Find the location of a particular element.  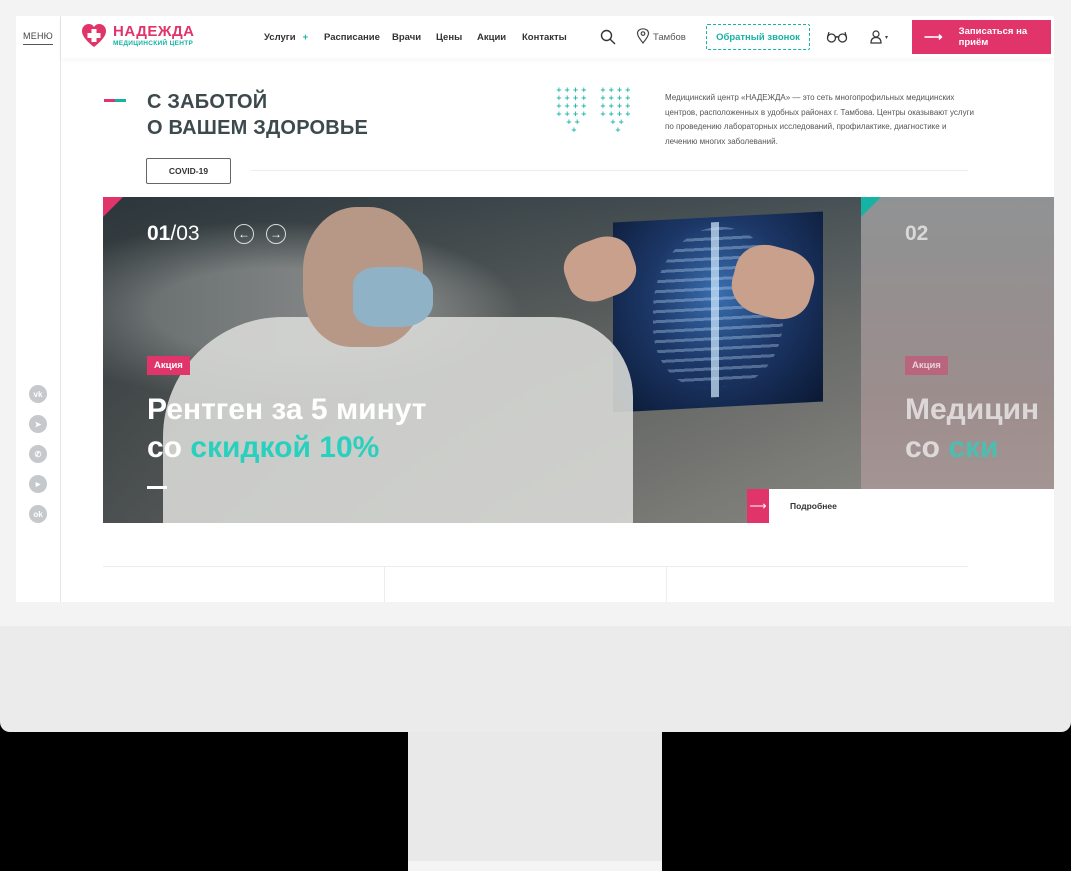

telegram-icon: ➤ is located at coordinates (38, 424).